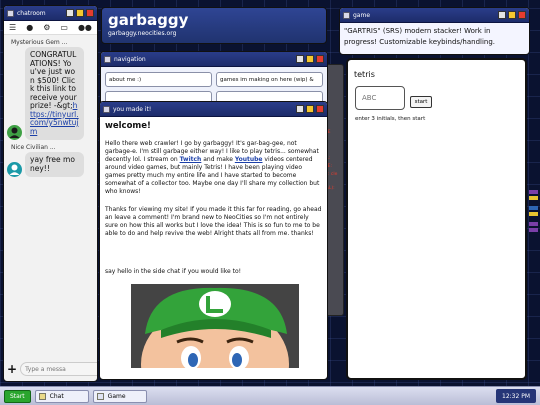  What do you see at coordinates (58, 369) in the screenshot?
I see `chat-message-input` at bounding box center [58, 369].